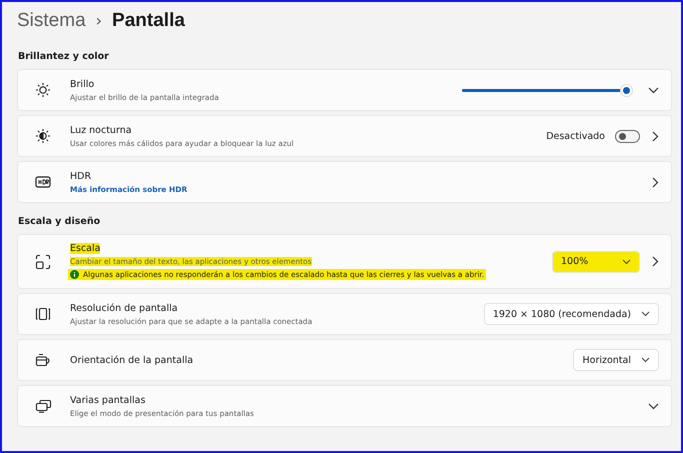  I want to click on setting-title: Brillo, so click(82, 84).